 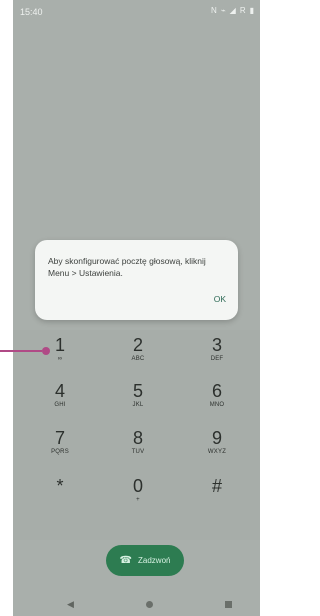 What do you see at coordinates (214, 10) in the screenshot?
I see `network-label-icon: N` at bounding box center [214, 10].